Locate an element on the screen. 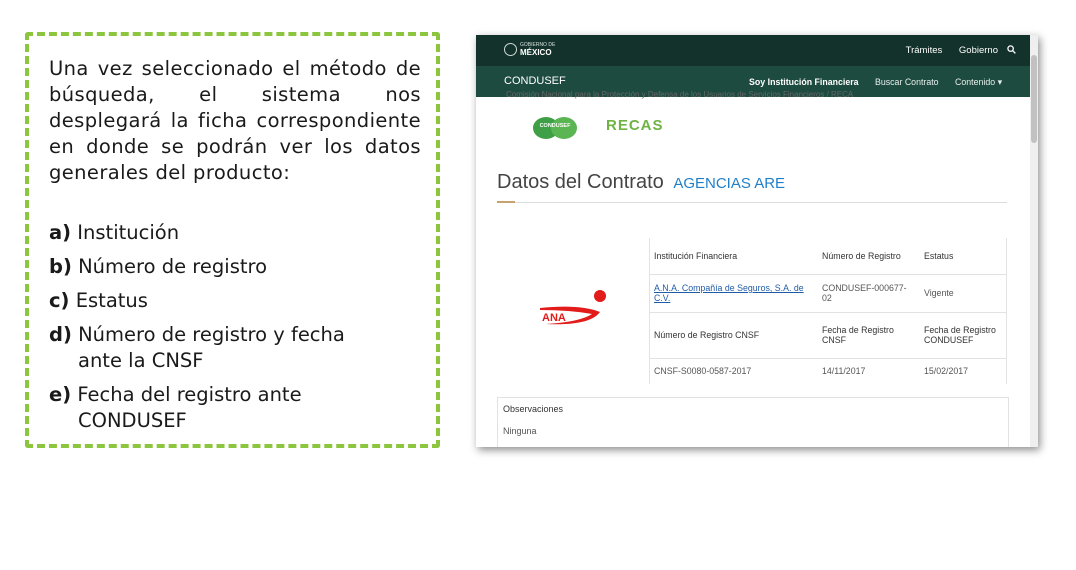  nav-buscar-contrato: Buscar Contrato is located at coordinates (907, 82).